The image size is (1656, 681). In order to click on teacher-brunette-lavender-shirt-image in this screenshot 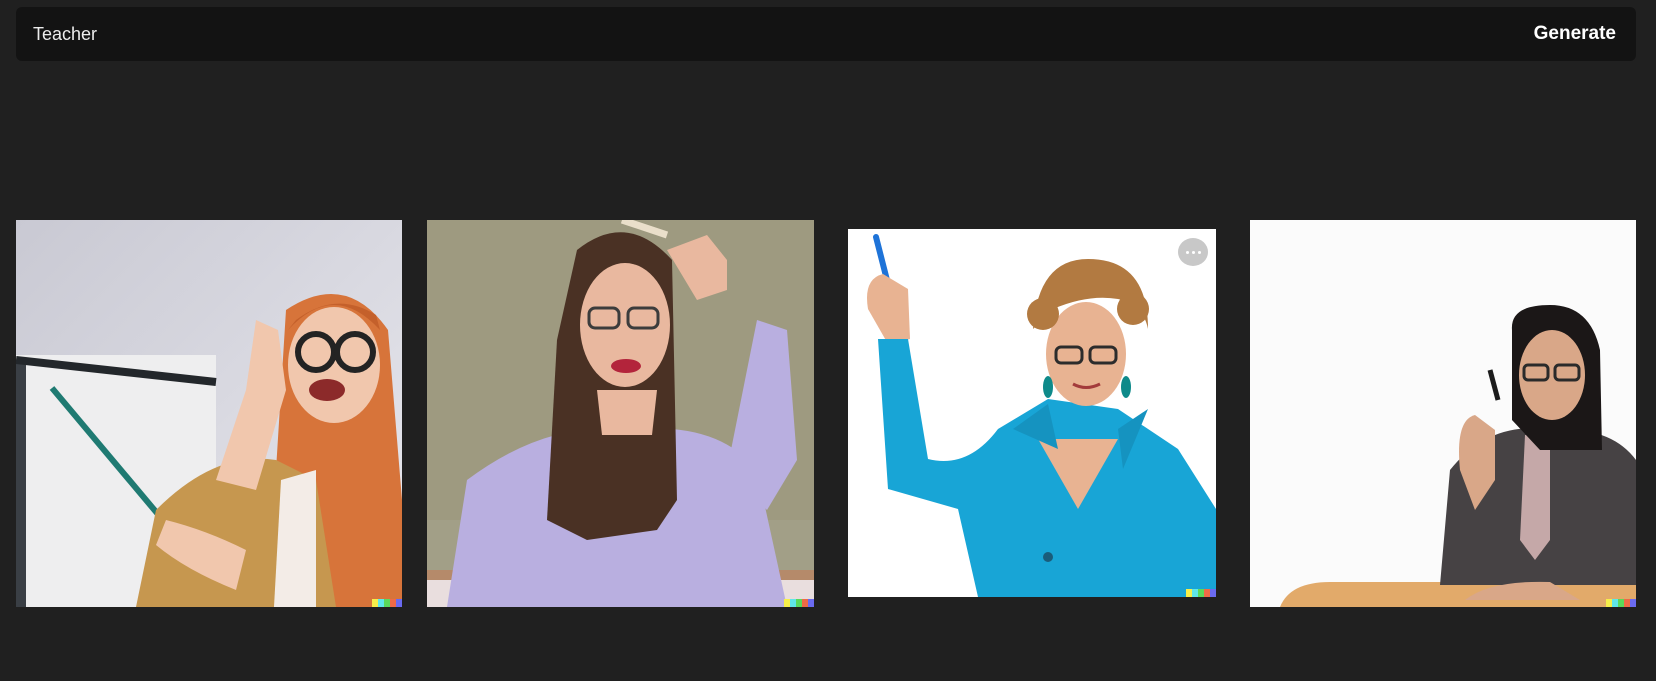, I will do `click(620, 413)`.